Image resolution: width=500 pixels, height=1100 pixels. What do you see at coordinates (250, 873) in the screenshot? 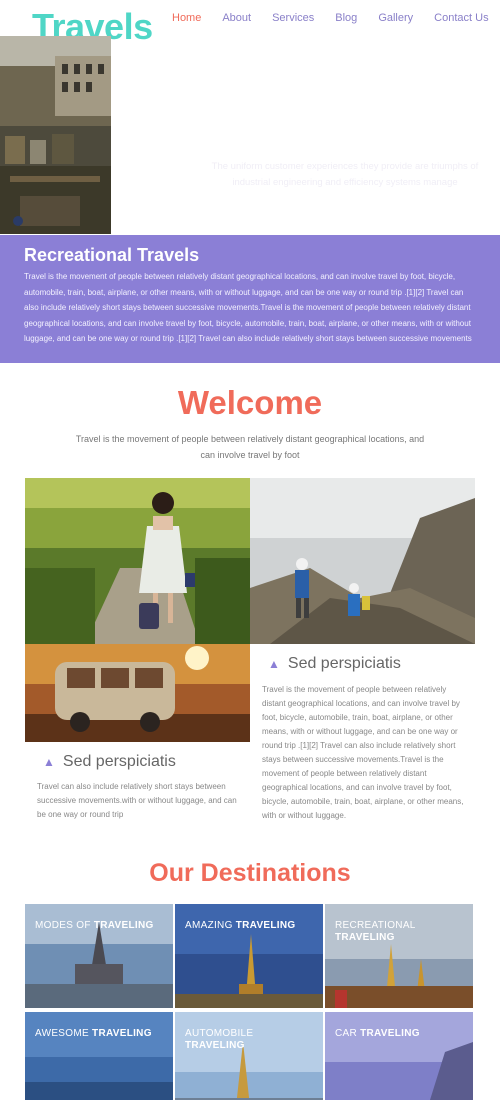
I see `destinations-title: Our Destinations` at bounding box center [250, 873].